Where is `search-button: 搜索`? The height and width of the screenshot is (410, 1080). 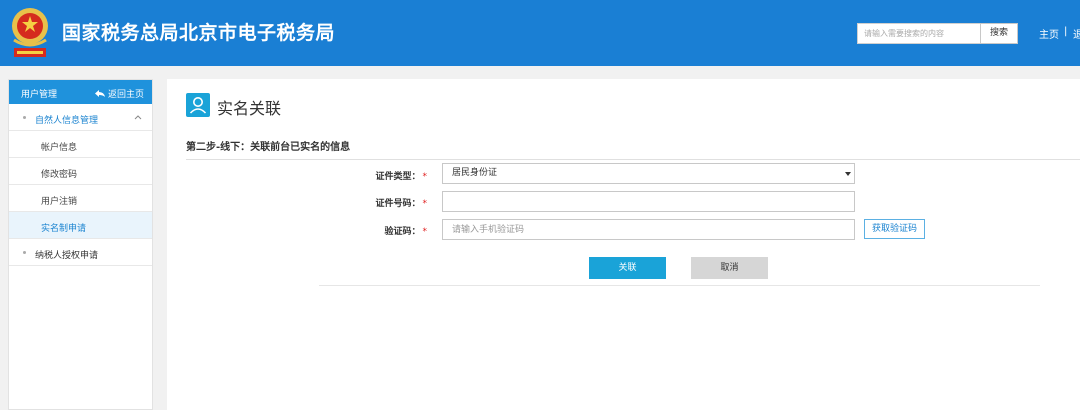 search-button: 搜索 is located at coordinates (999, 33).